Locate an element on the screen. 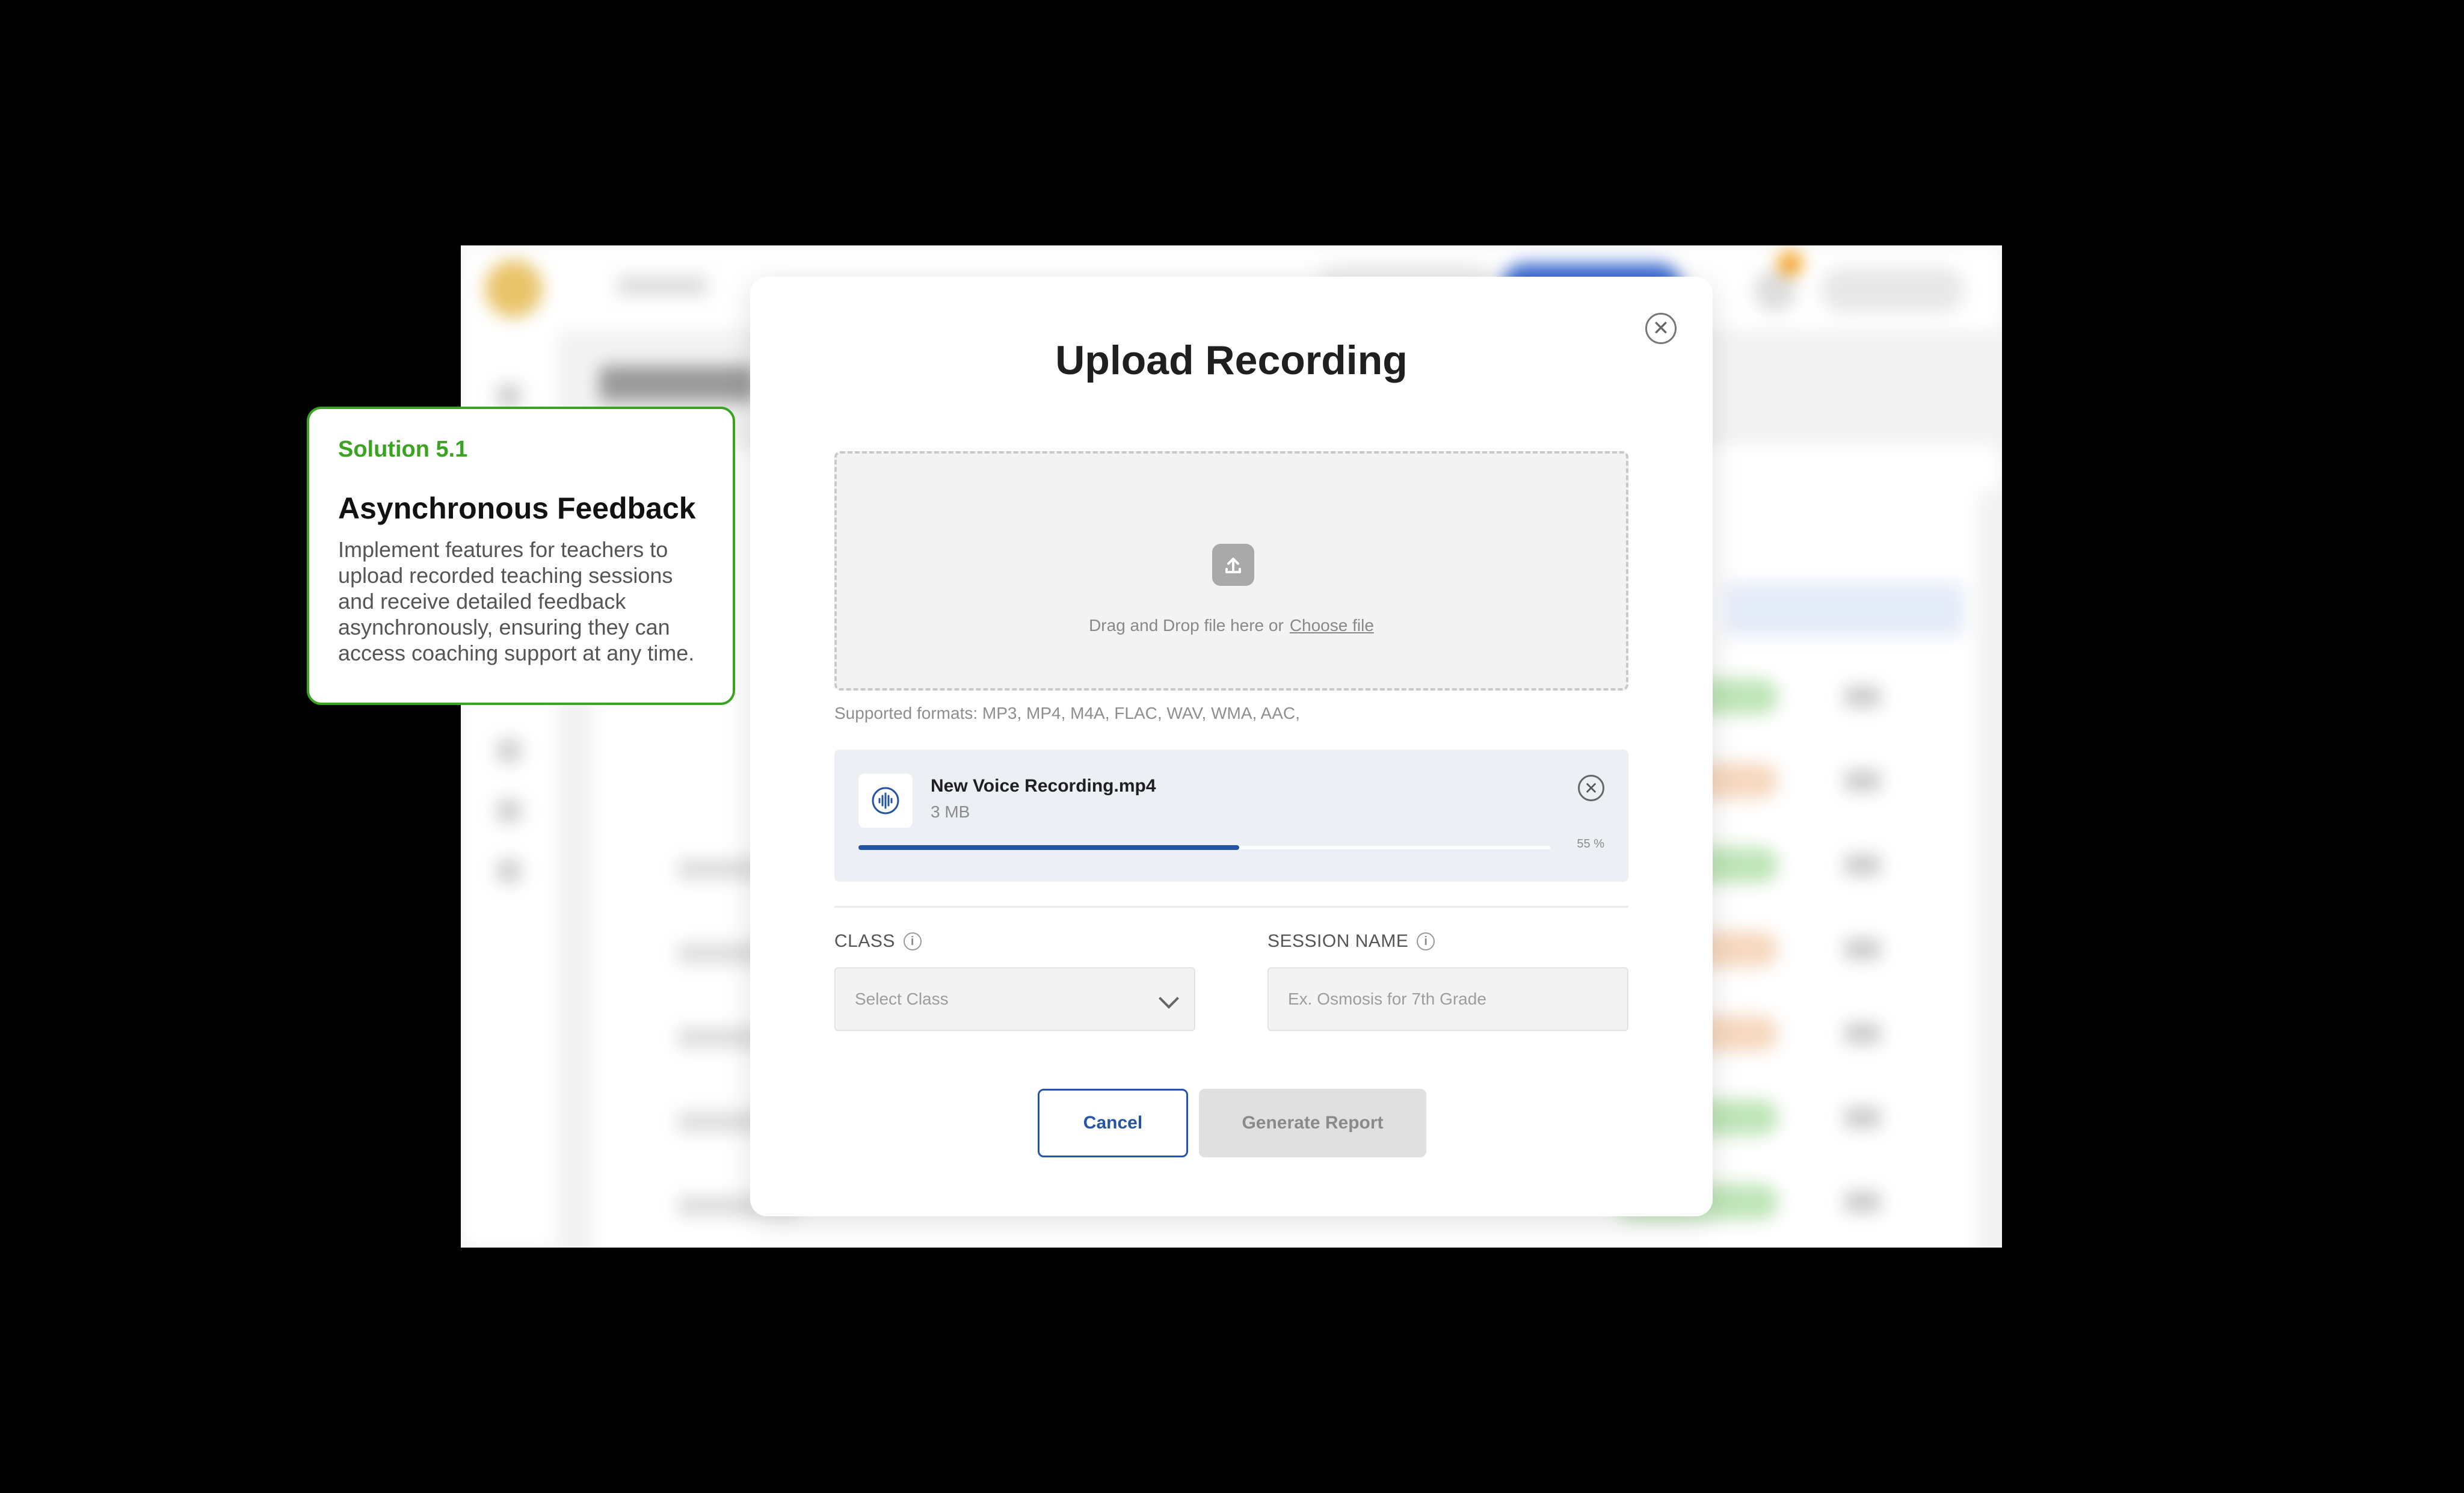  upload-progress-fill is located at coordinates (1048, 847).